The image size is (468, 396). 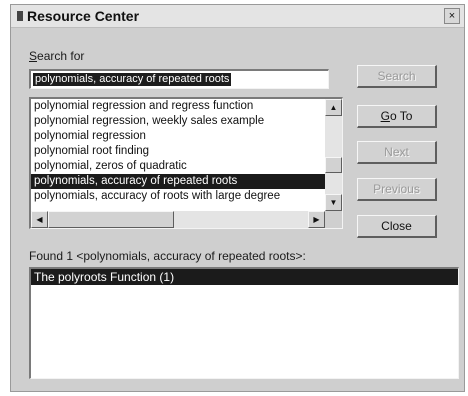 What do you see at coordinates (452, 16) in the screenshot?
I see `close-icon: ×` at bounding box center [452, 16].